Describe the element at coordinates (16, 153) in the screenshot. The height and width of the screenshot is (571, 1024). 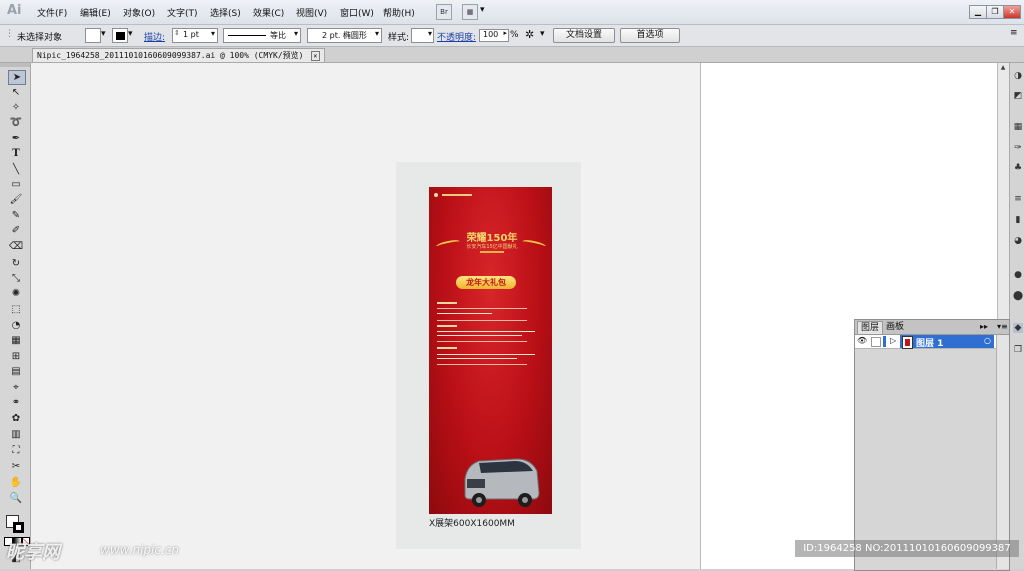
I see `type-tool-icon: T` at that location.